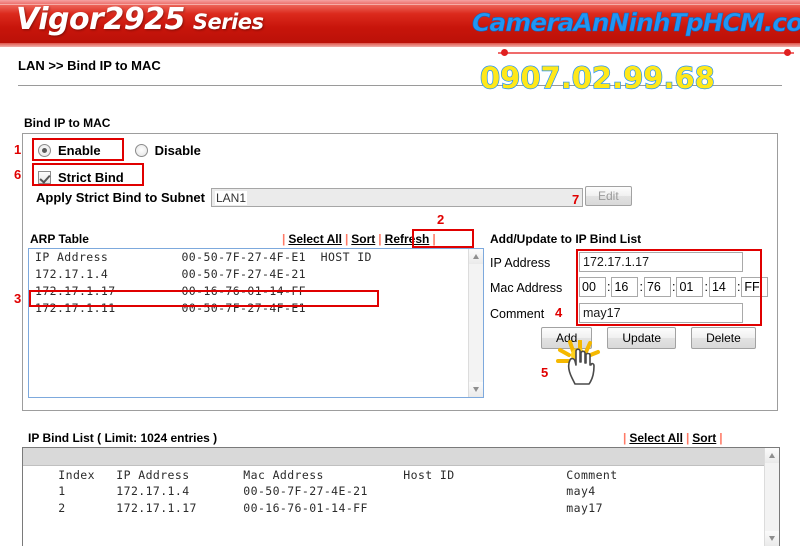  Describe the element at coordinates (674, 287) in the screenshot. I see `mac-address-field-group: 00 : 16 : 76 : 01 : 14 : FF` at that location.